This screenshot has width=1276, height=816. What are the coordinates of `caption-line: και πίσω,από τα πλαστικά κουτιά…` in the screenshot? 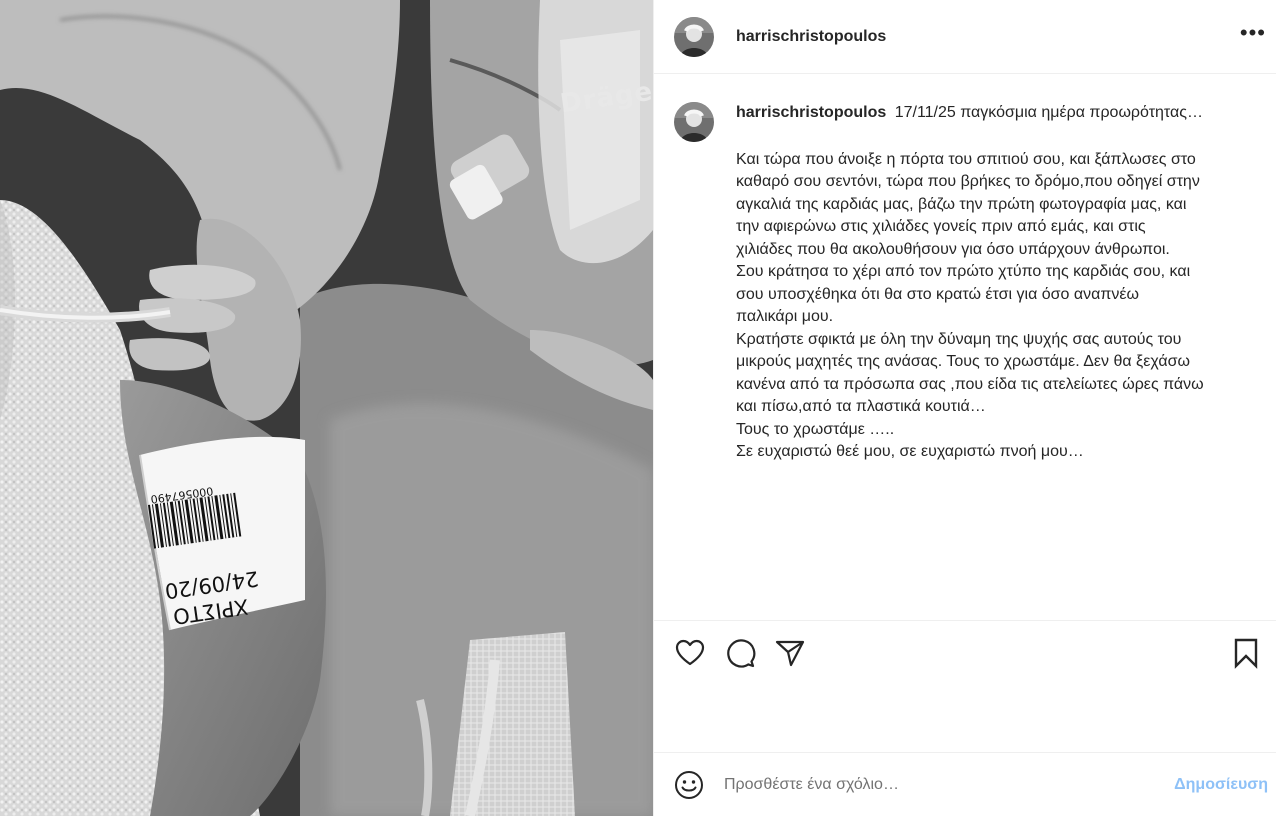 It's located at (861, 406).